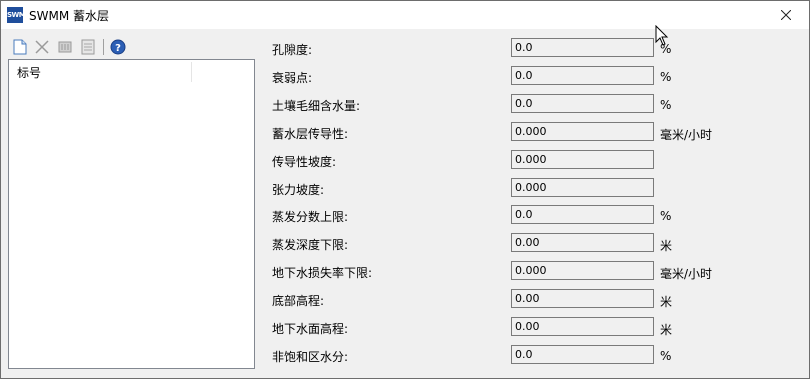  Describe the element at coordinates (662, 35) in the screenshot. I see `mouse-cursor-icon` at that location.